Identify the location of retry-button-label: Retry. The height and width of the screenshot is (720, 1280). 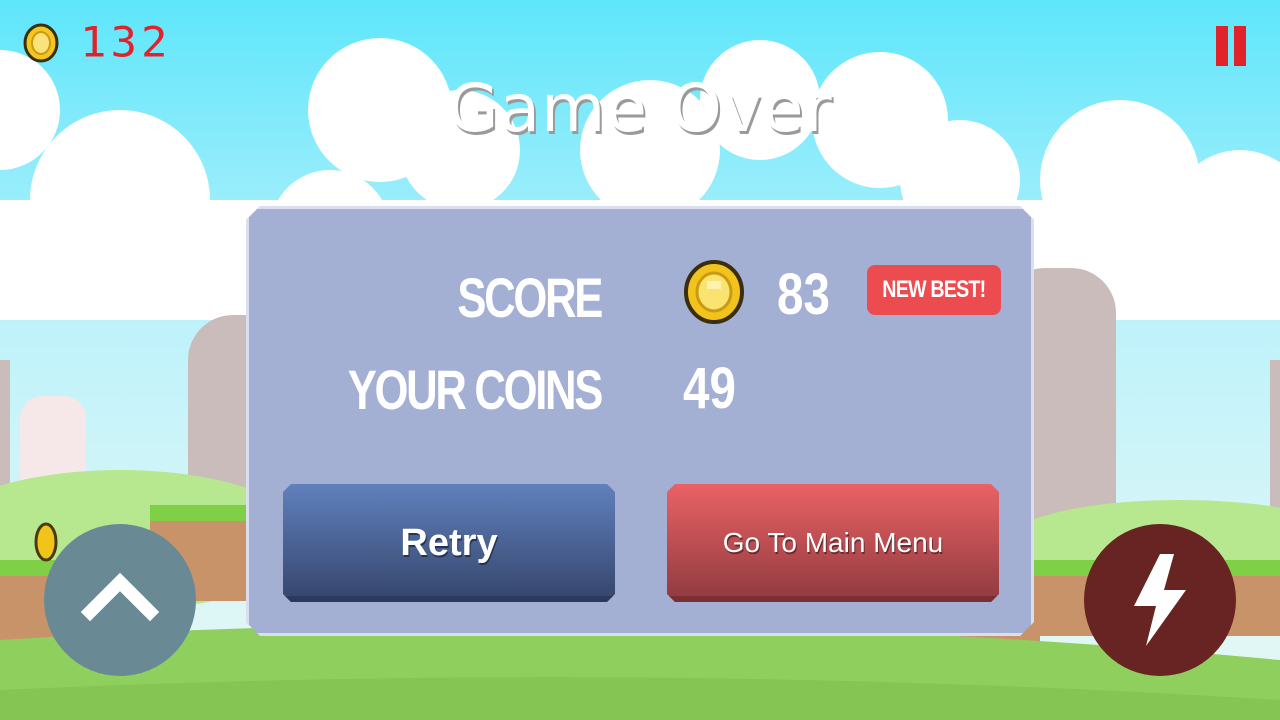
(449, 542).